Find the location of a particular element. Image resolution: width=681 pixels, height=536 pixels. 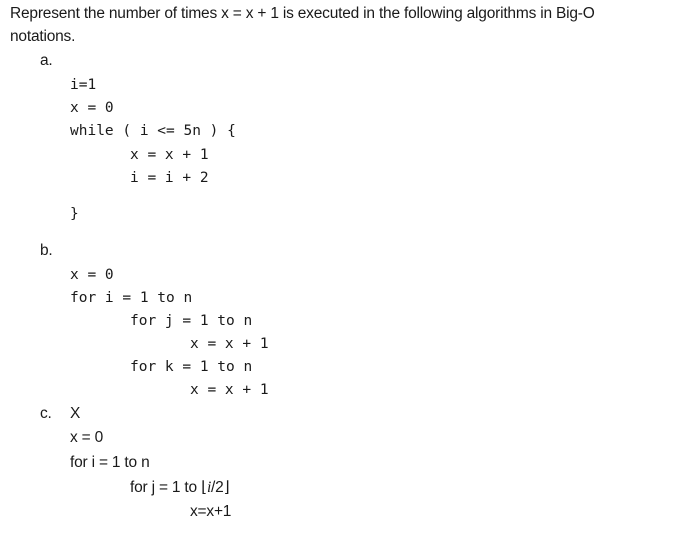

code-line: for j = 1 to n is located at coordinates (191, 321).